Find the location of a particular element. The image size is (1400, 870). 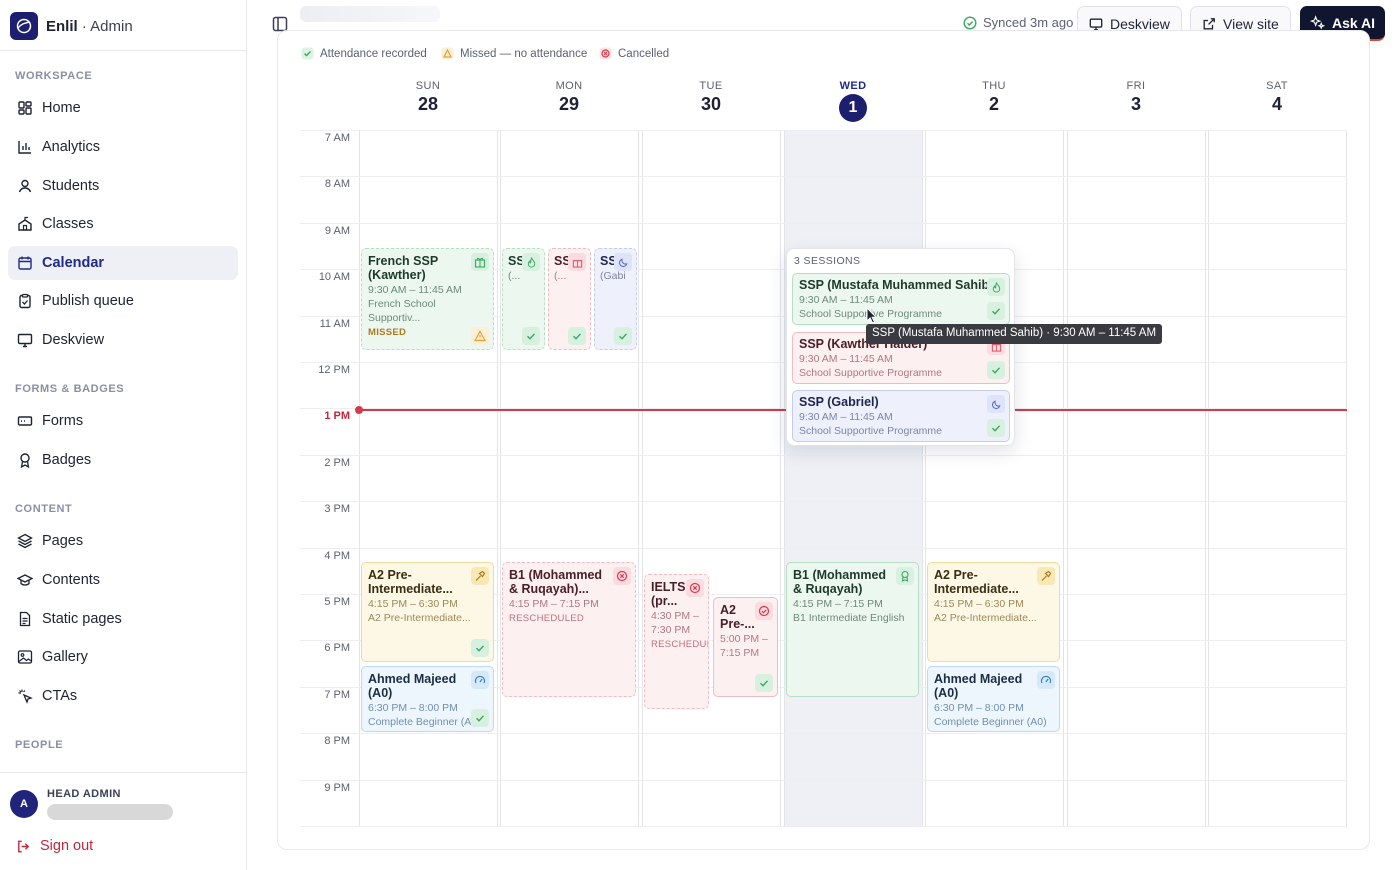

sidebar-item-label: Forms is located at coordinates (63, 421).